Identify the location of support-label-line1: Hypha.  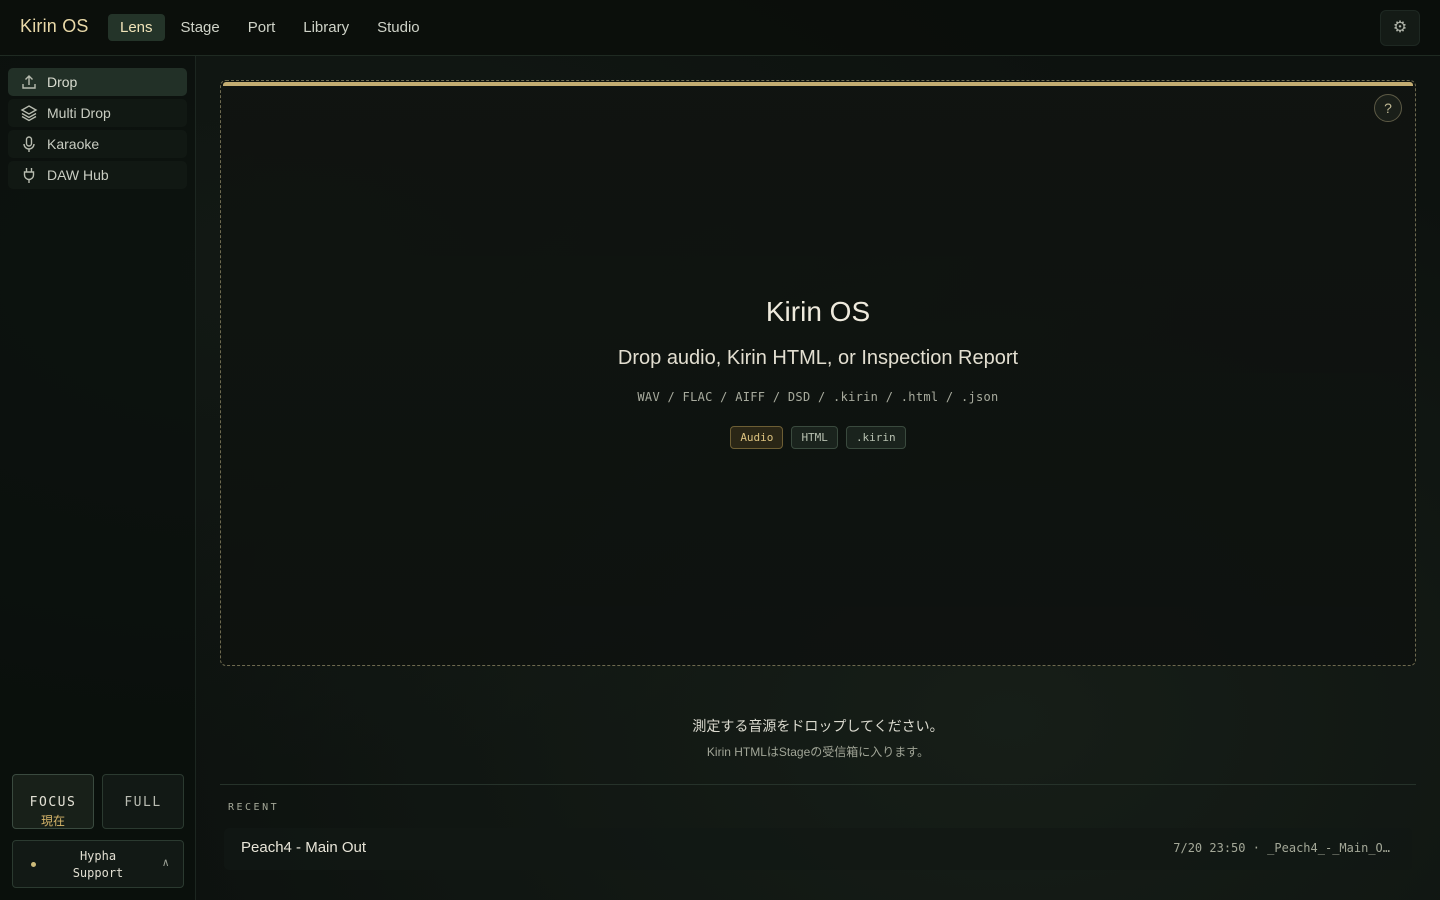
(98, 856).